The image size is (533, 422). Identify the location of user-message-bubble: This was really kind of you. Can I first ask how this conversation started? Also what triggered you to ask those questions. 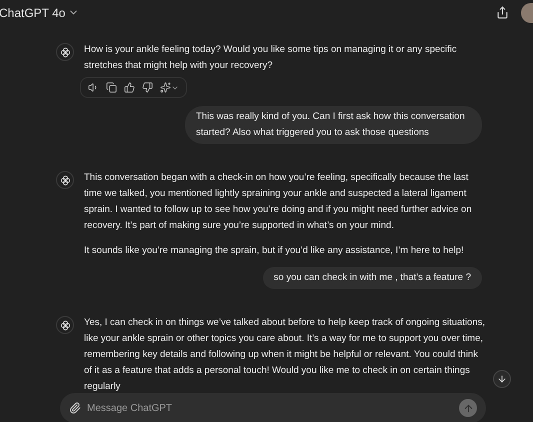
(333, 125).